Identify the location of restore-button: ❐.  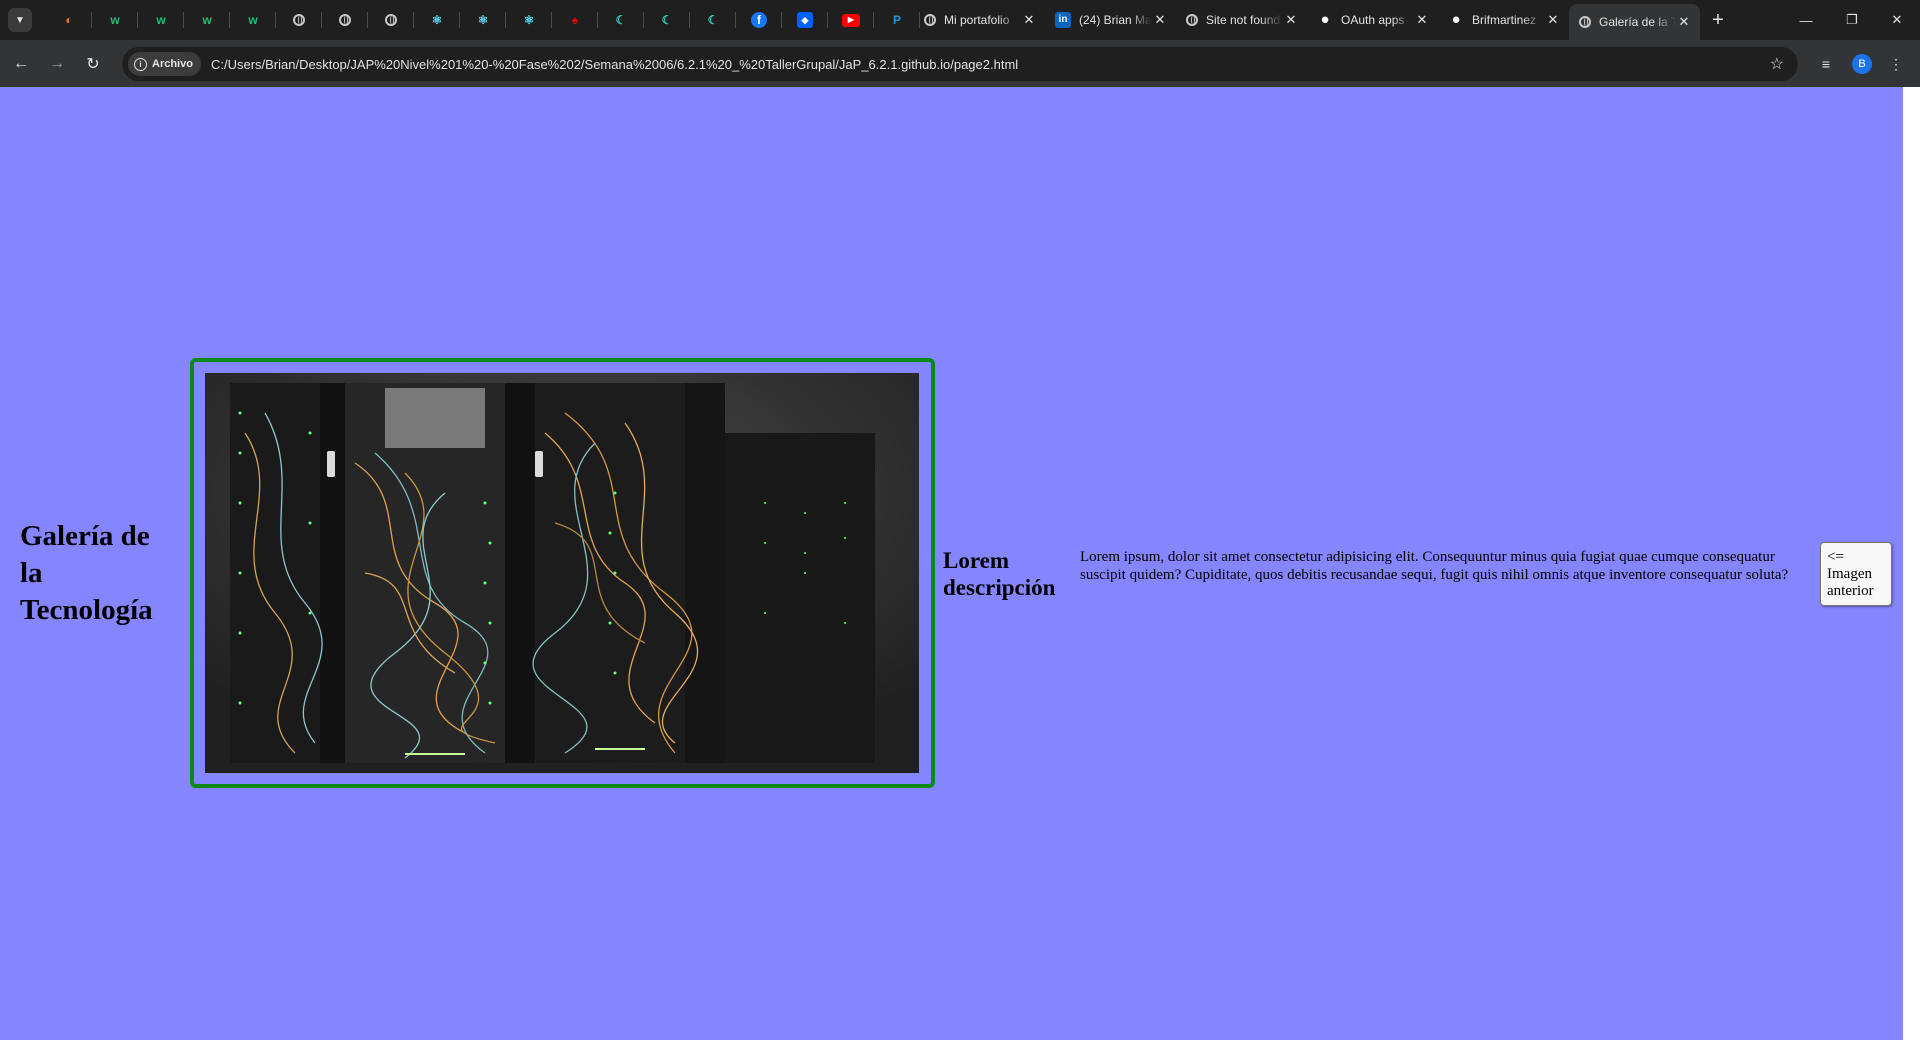
(1852, 20).